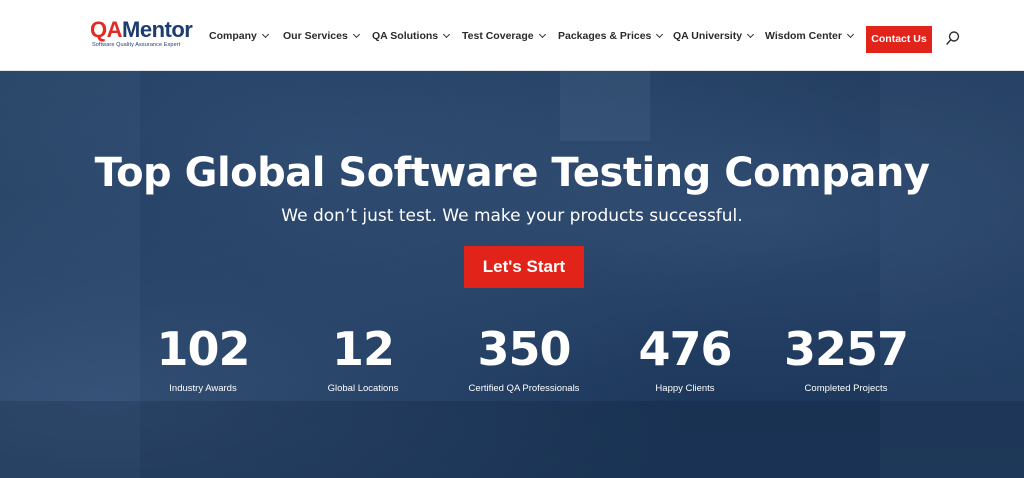 The image size is (1024, 478). I want to click on nav-item-company: Company, so click(239, 36).